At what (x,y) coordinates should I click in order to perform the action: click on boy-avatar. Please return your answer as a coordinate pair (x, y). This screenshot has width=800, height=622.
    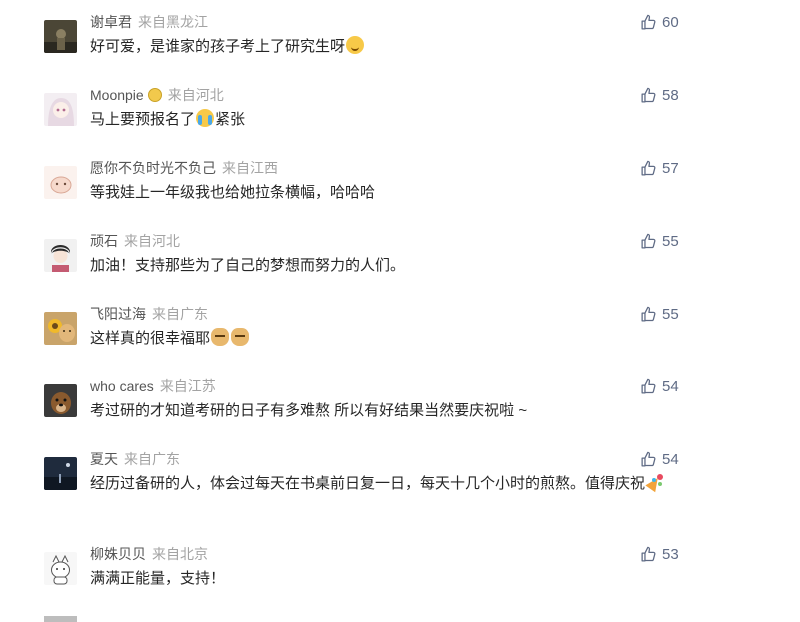
    Looking at the image, I should click on (60, 255).